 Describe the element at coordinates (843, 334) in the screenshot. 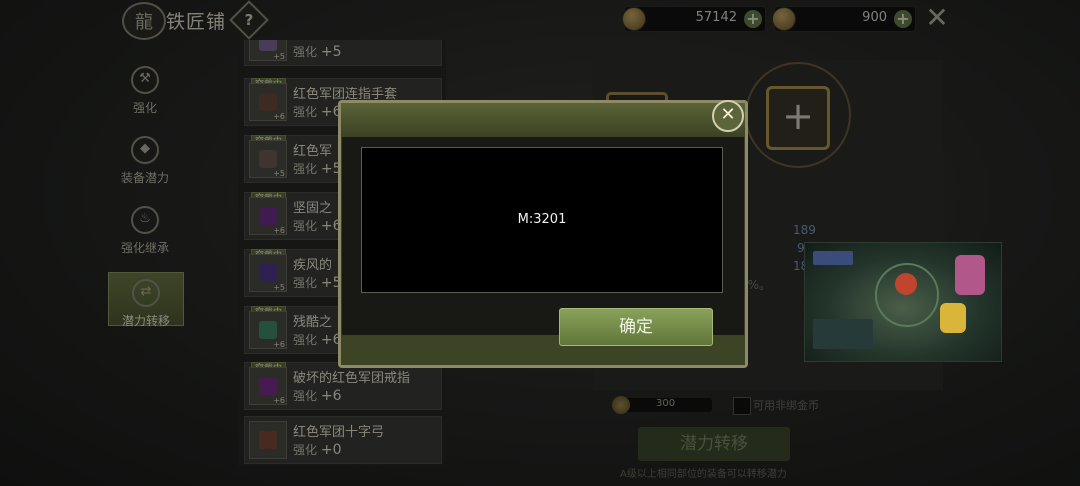

I see `chat-box` at that location.